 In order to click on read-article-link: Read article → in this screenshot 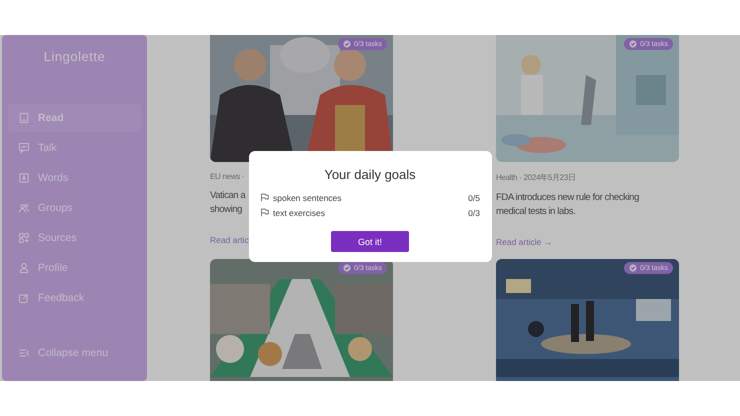, I will do `click(587, 242)`.